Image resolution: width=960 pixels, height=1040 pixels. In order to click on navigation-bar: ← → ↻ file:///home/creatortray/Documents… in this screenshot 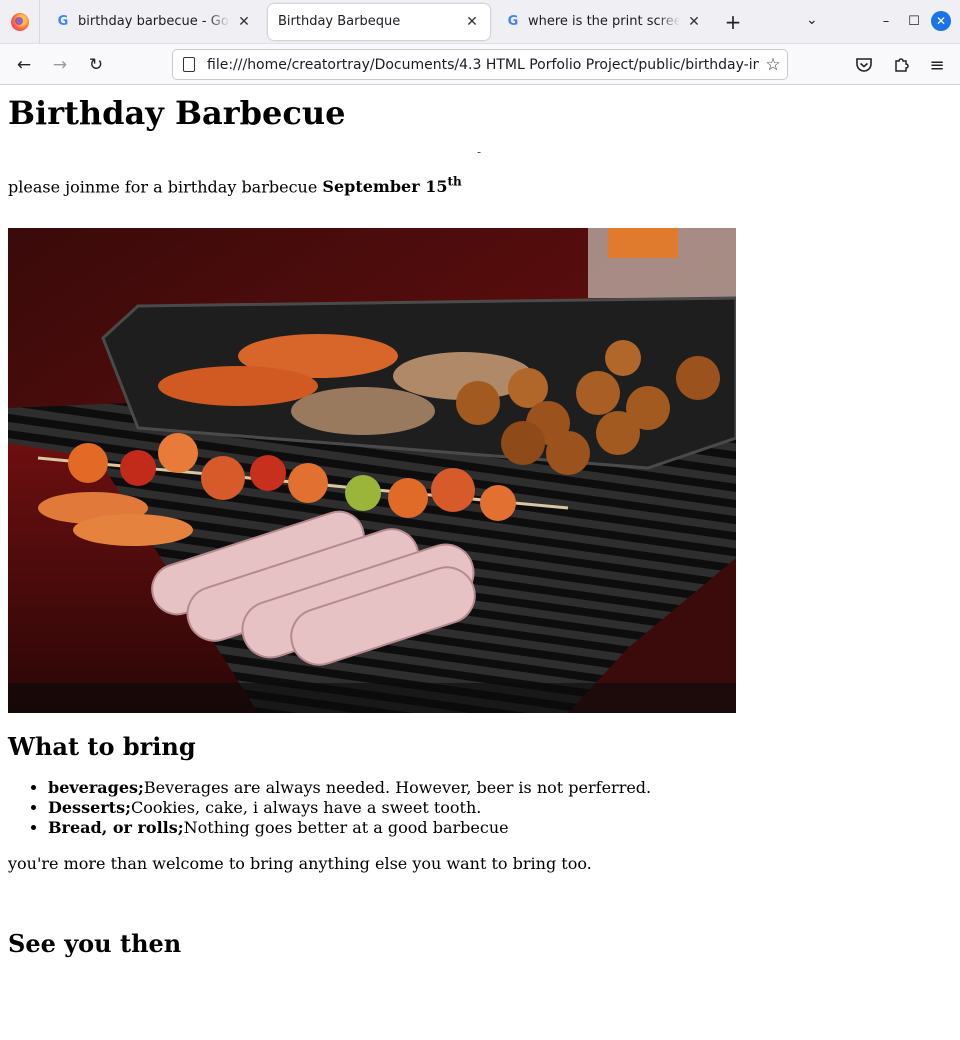, I will do `click(480, 64)`.